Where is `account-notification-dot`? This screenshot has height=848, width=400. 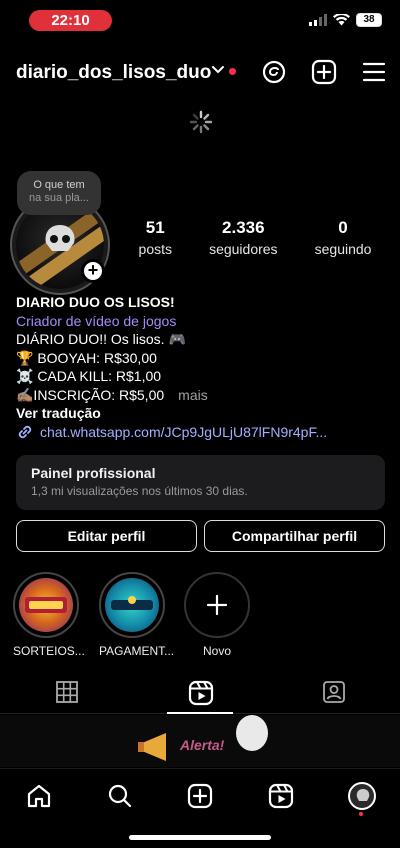 account-notification-dot is located at coordinates (232, 71).